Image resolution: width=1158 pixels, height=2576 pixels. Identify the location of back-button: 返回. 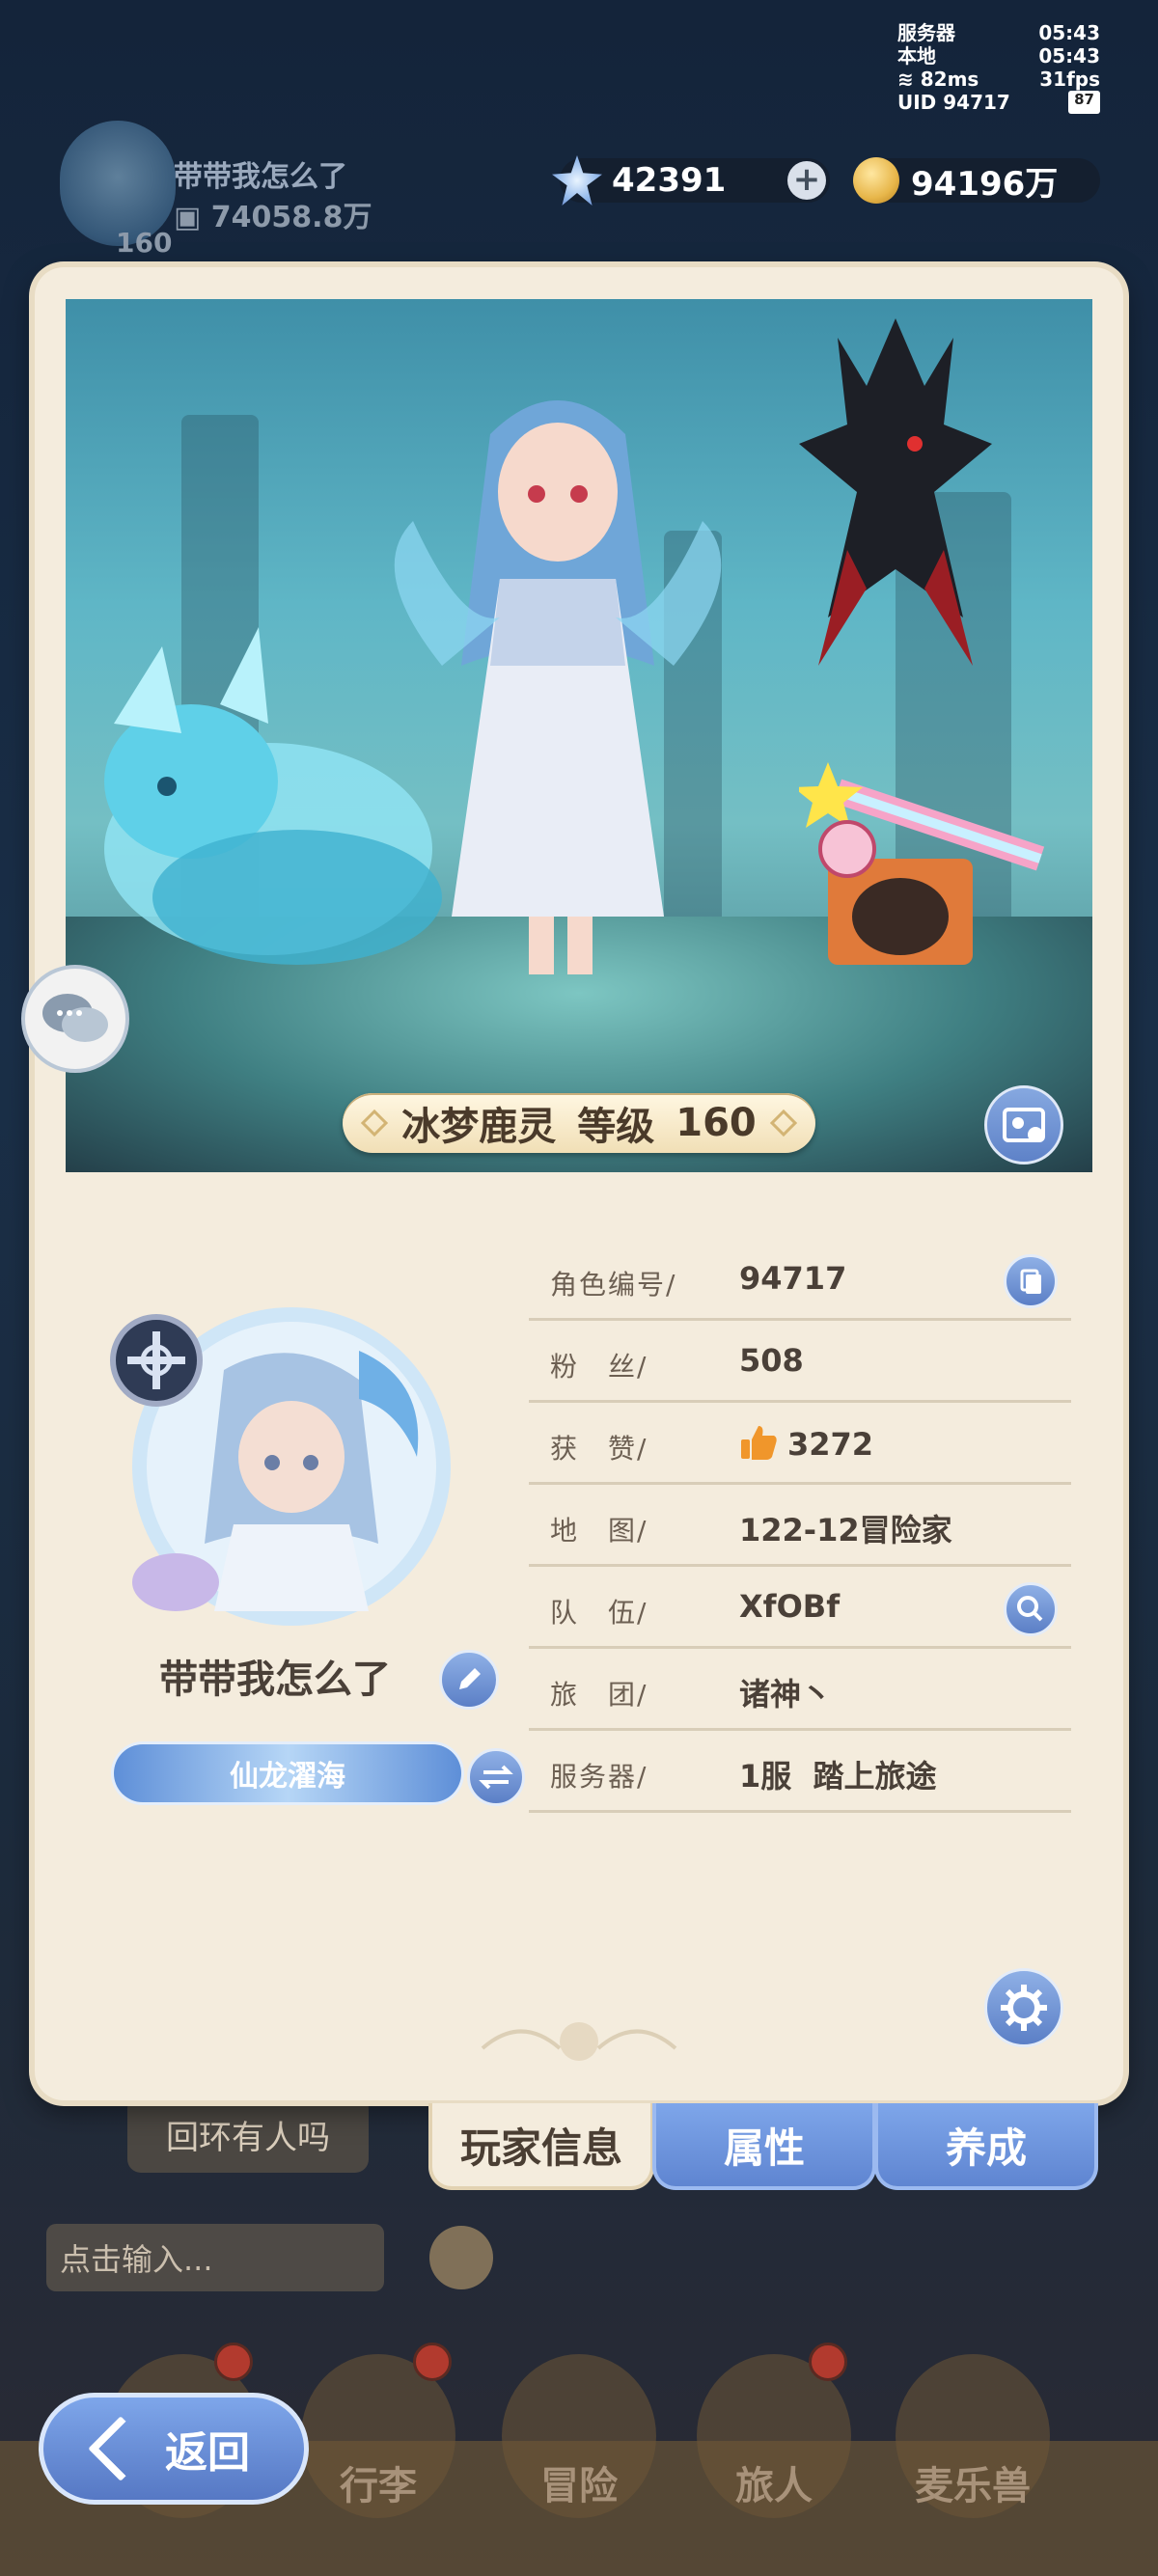
(174, 2449).